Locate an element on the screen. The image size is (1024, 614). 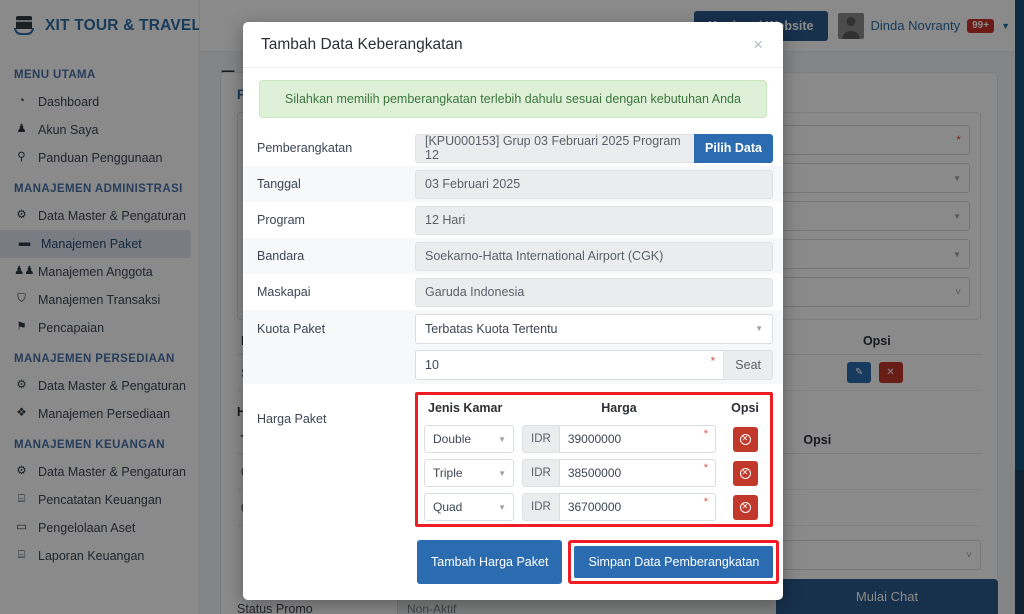
label-bandara: Bandara is located at coordinates (281, 256).